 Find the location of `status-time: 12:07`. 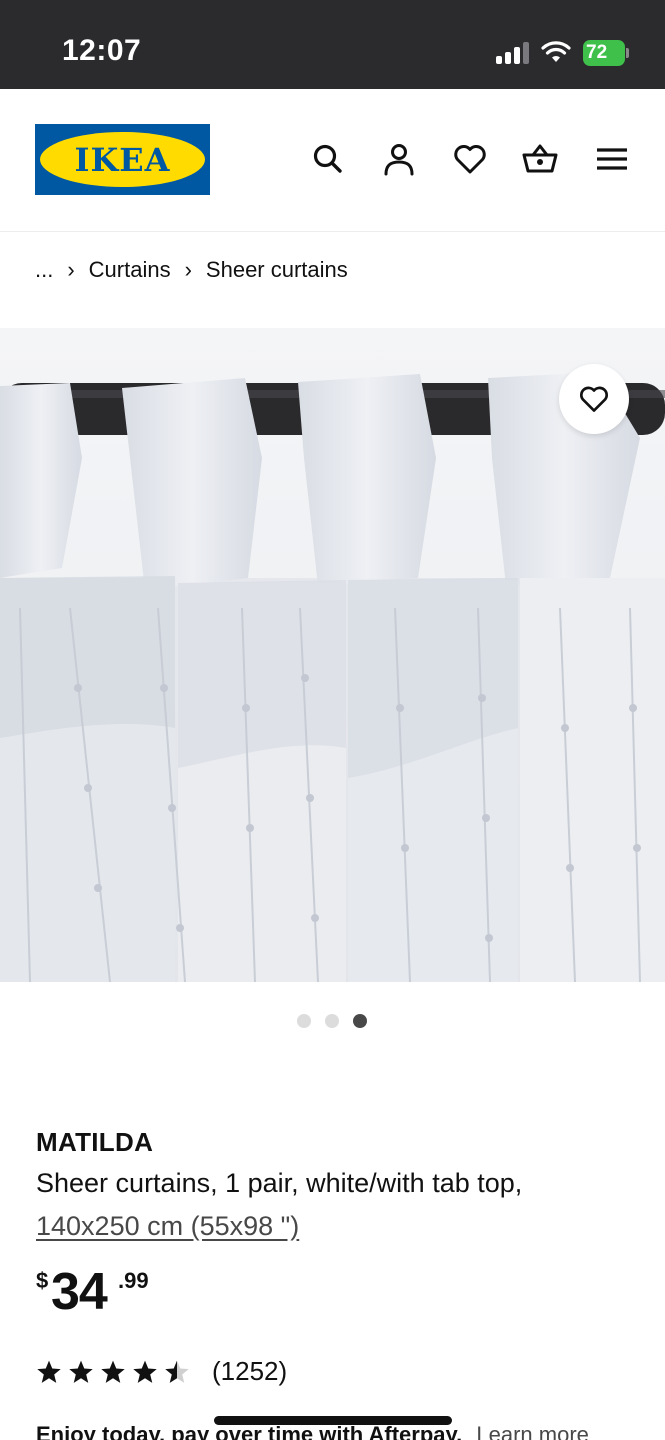

status-time: 12:07 is located at coordinates (102, 50).